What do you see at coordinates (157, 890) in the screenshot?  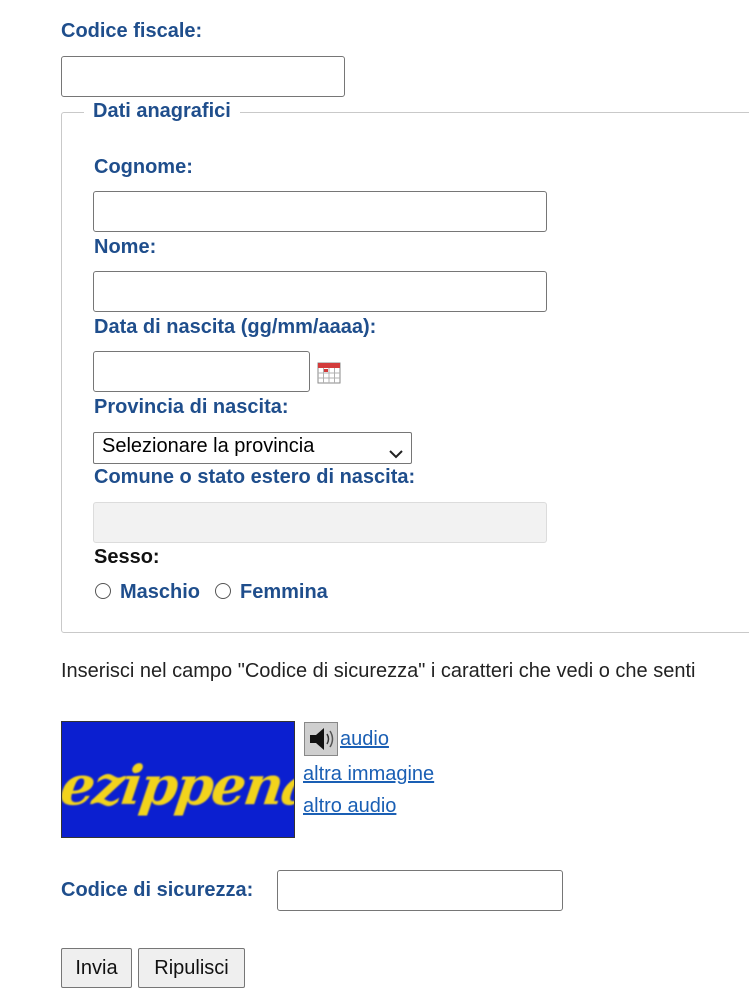 I see `security-code-label: Codice di sicurezza:` at bounding box center [157, 890].